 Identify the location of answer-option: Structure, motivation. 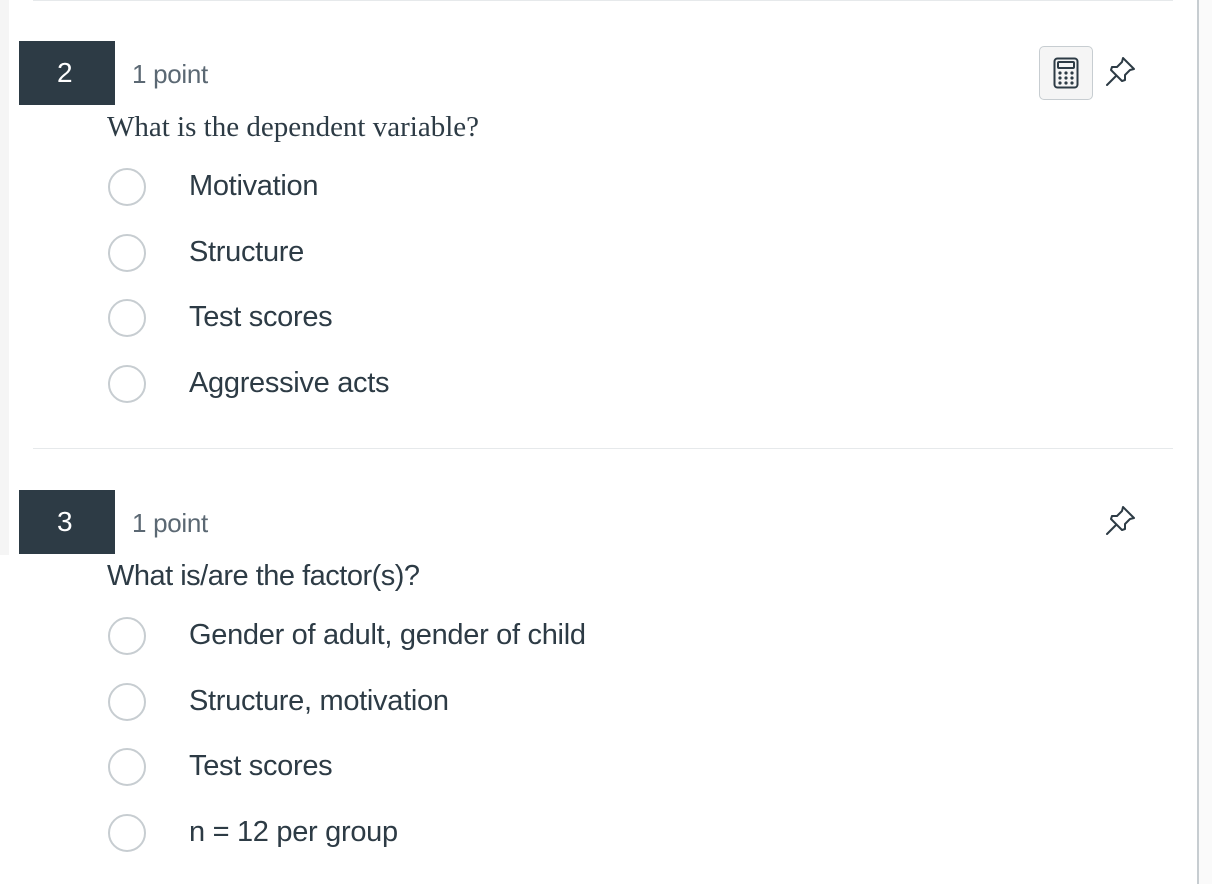
(278, 702).